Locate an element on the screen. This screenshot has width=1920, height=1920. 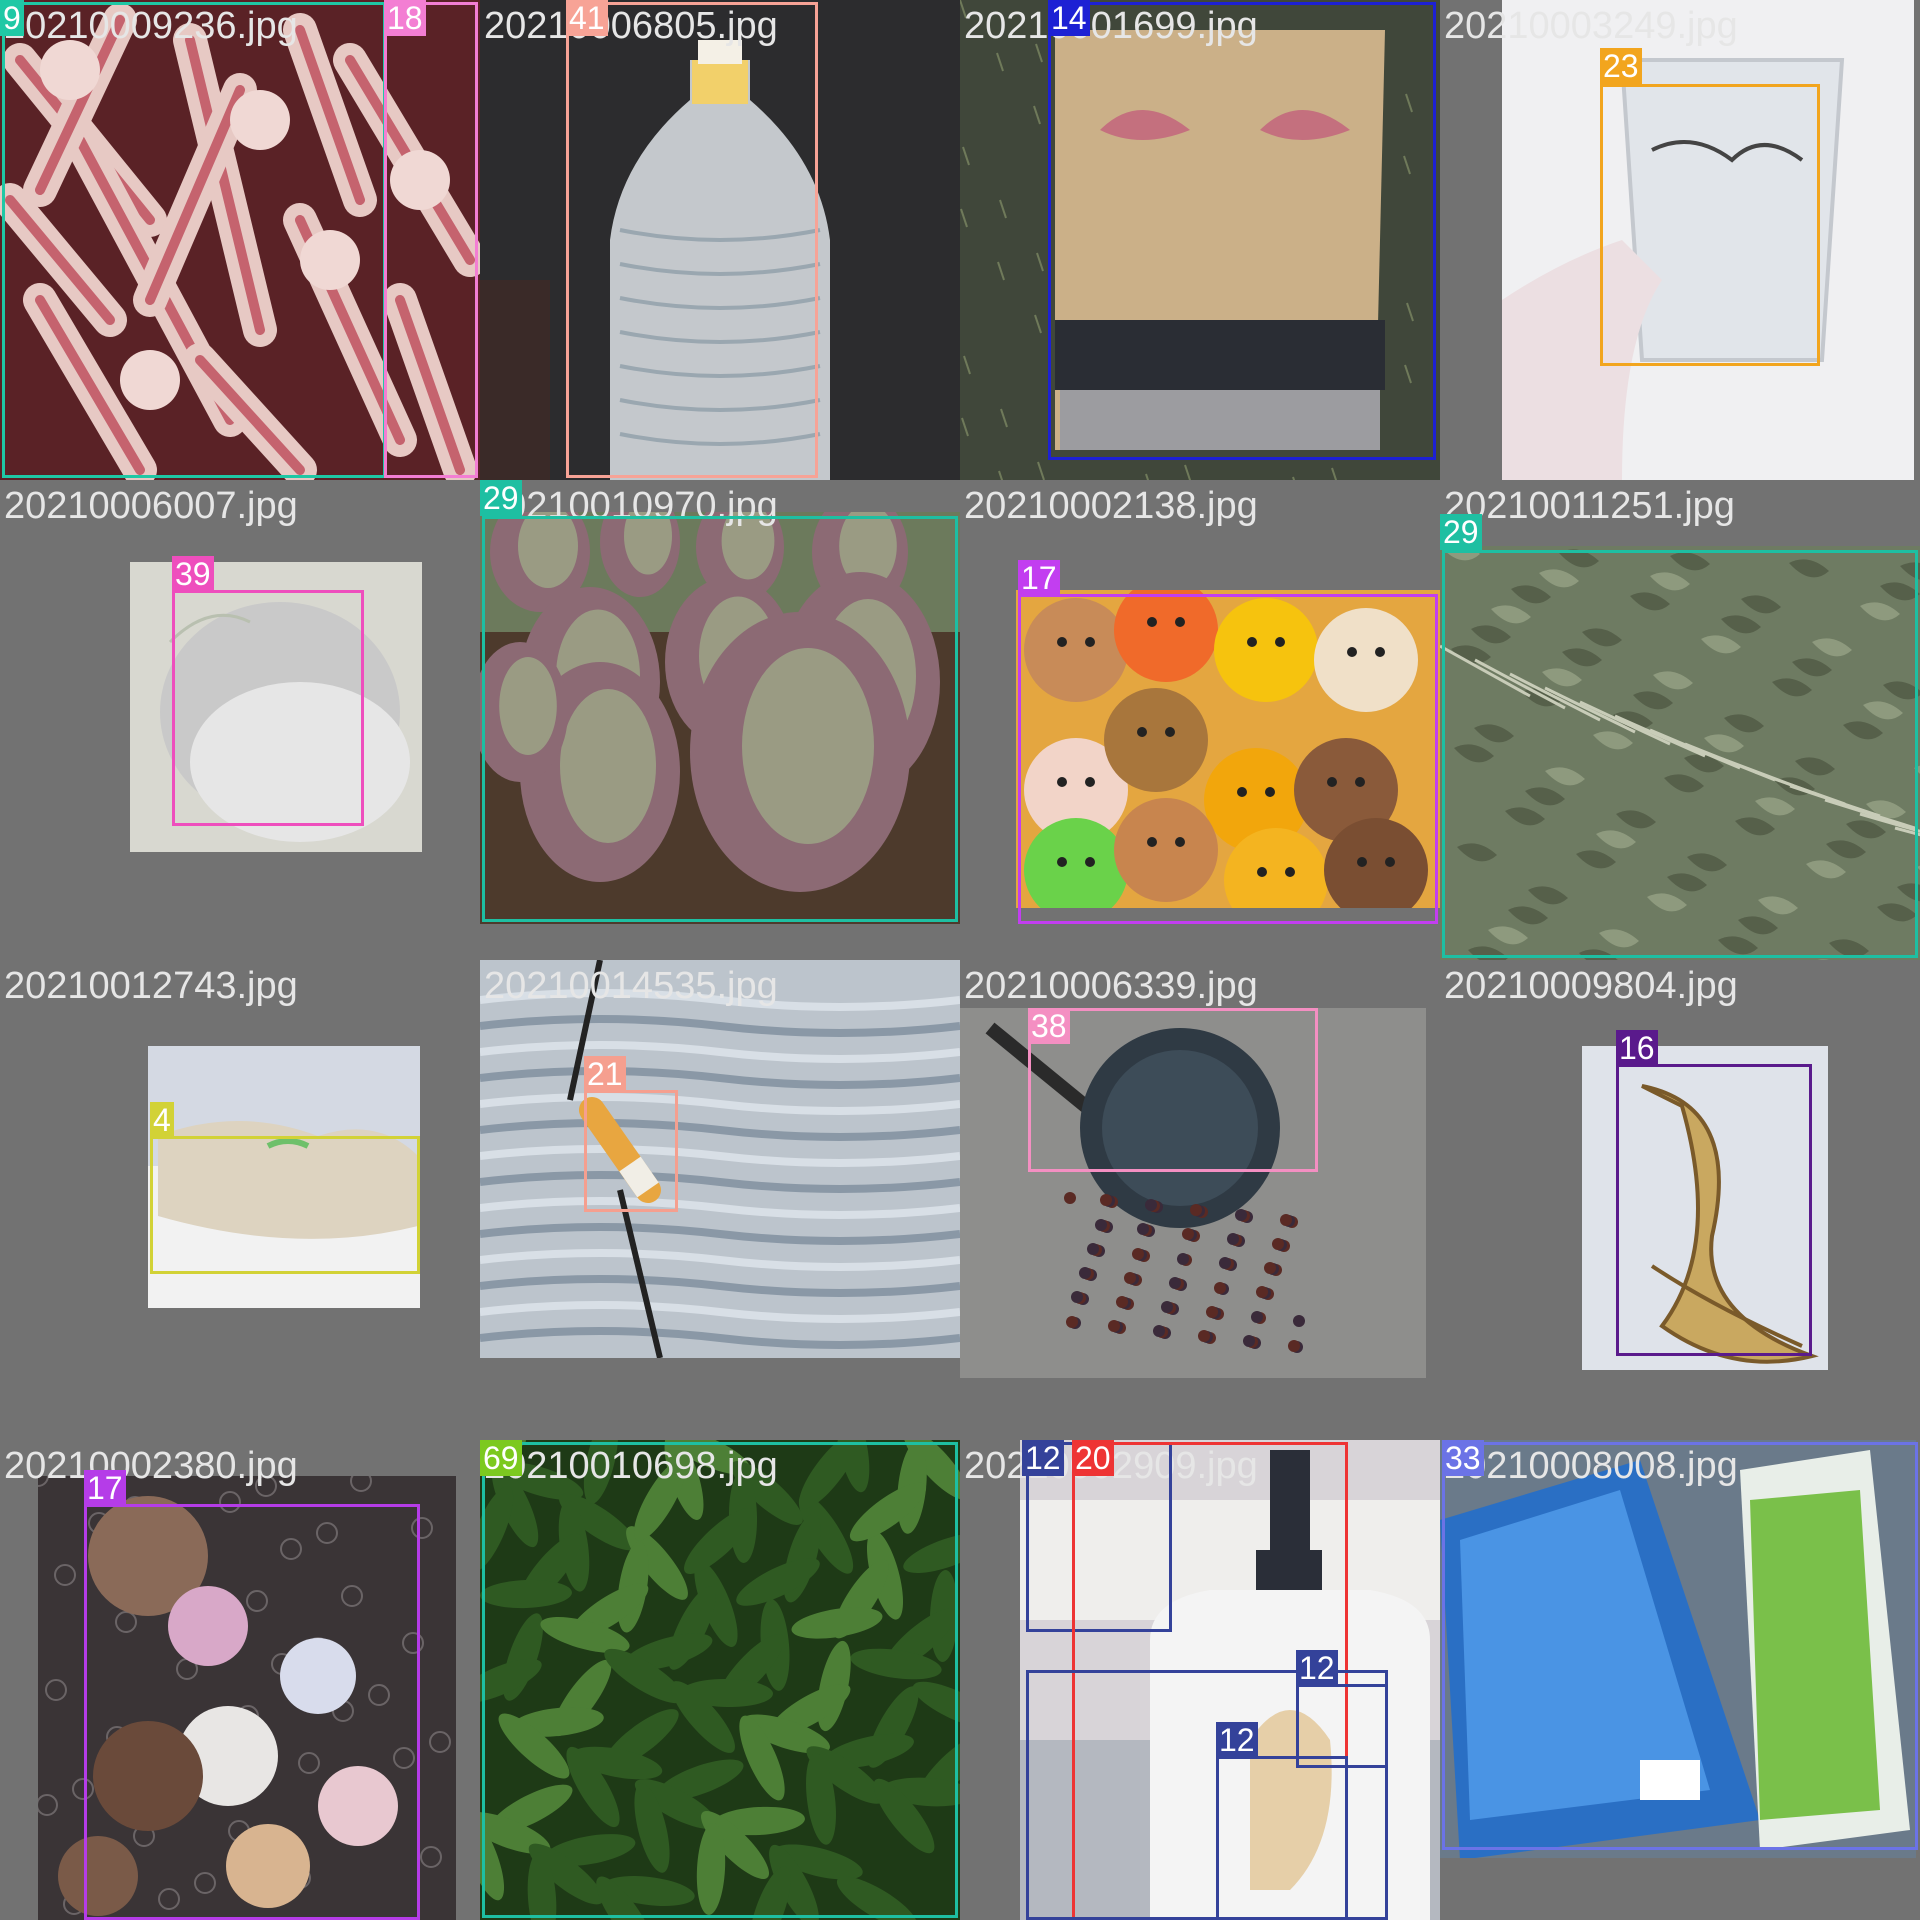
tile-redbull-can: 20210001699.jpg 14 is located at coordinates (1200, 240).